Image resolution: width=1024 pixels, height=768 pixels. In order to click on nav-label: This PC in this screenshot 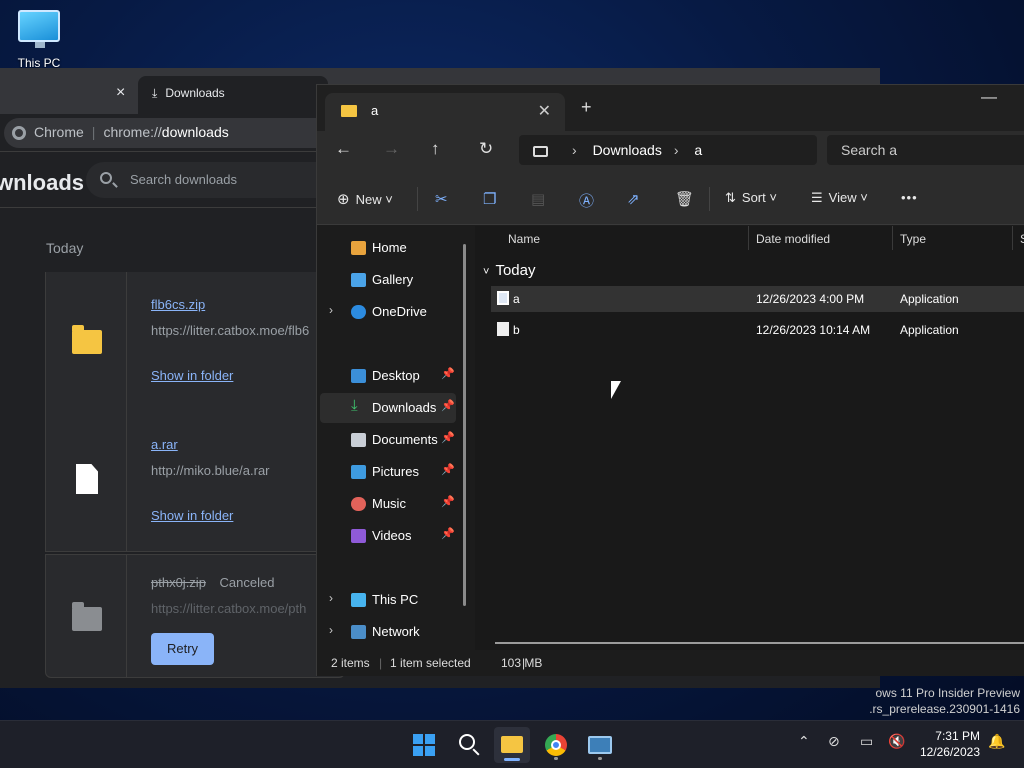, I will do `click(395, 599)`.